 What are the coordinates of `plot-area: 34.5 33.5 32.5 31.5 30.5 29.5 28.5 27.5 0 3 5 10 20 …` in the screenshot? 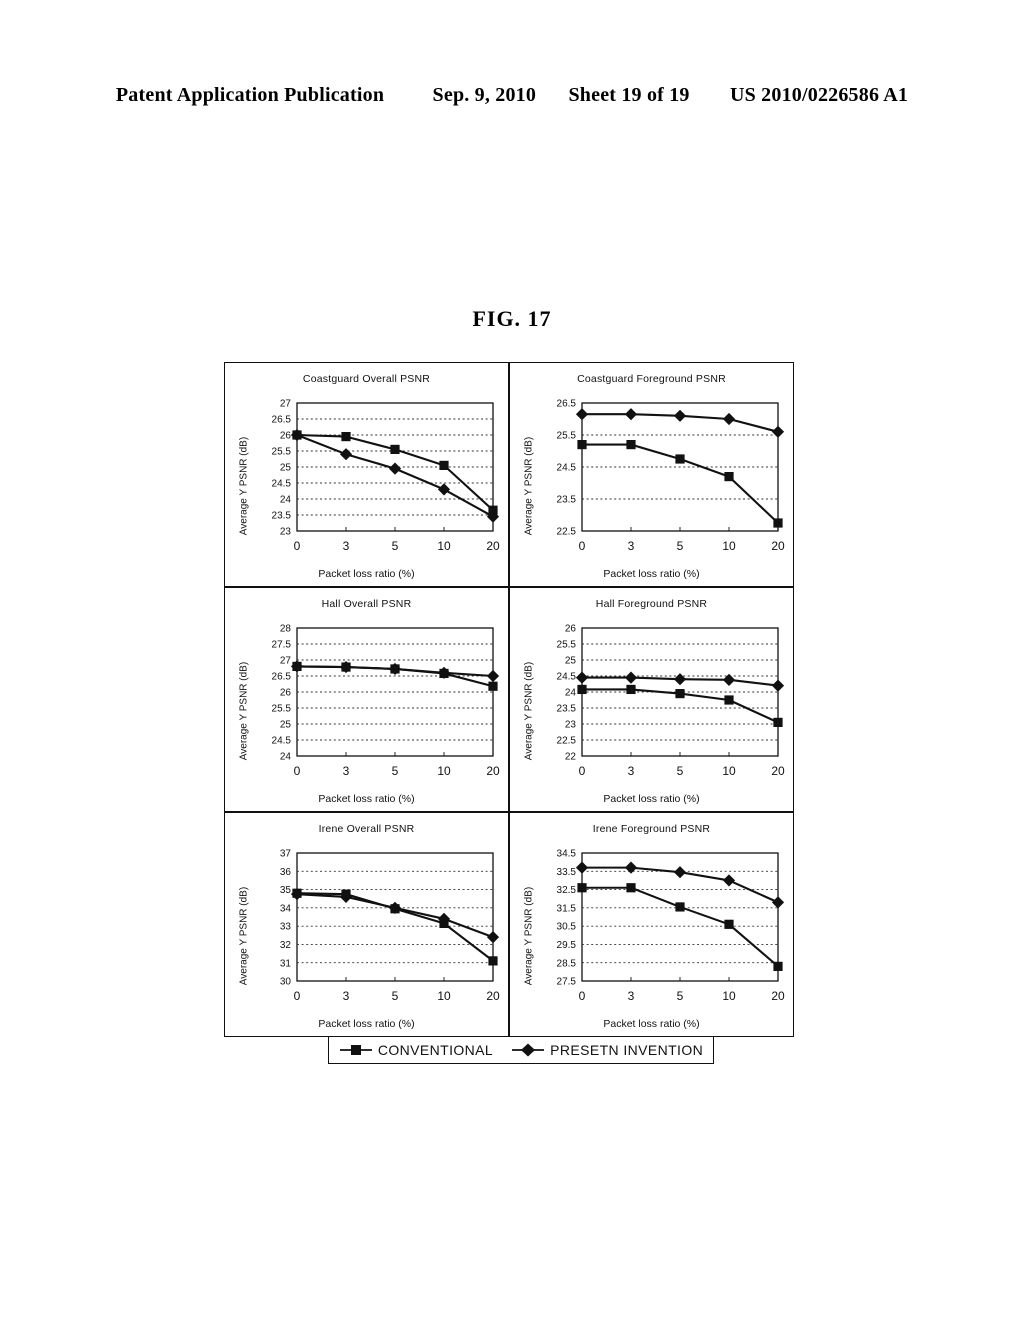 It's located at (652, 936).